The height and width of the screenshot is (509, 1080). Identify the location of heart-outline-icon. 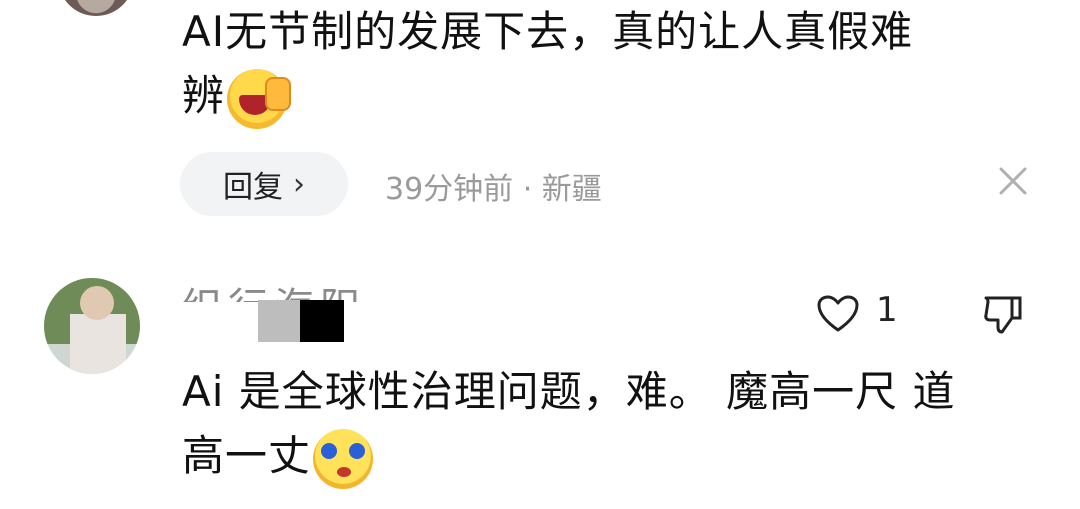
(838, 314).